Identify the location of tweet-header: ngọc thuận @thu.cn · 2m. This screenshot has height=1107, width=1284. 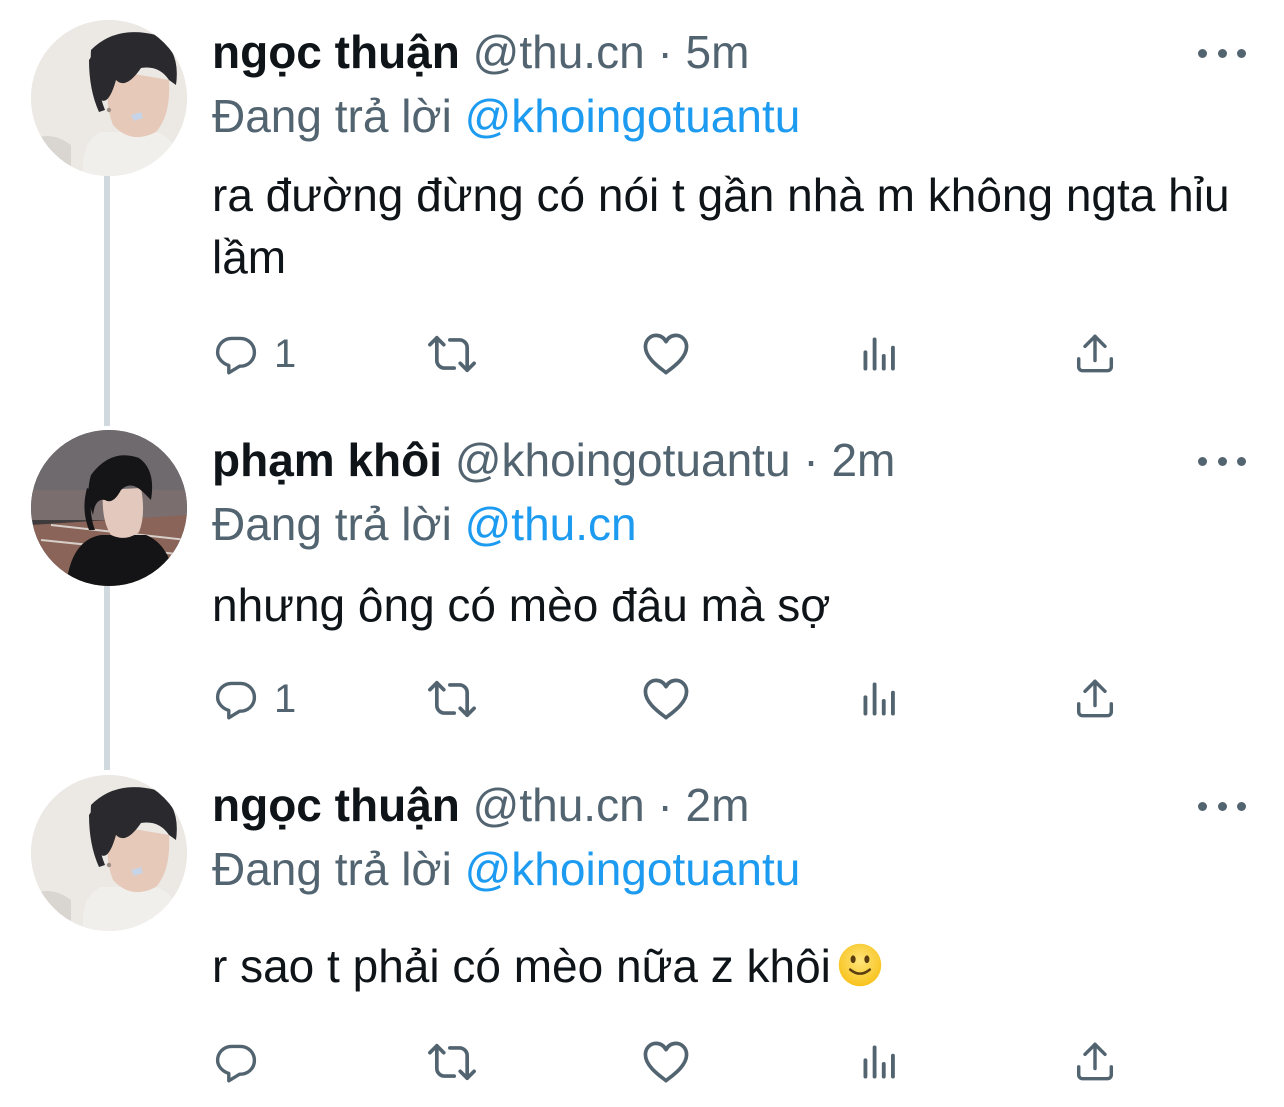
(480, 805).